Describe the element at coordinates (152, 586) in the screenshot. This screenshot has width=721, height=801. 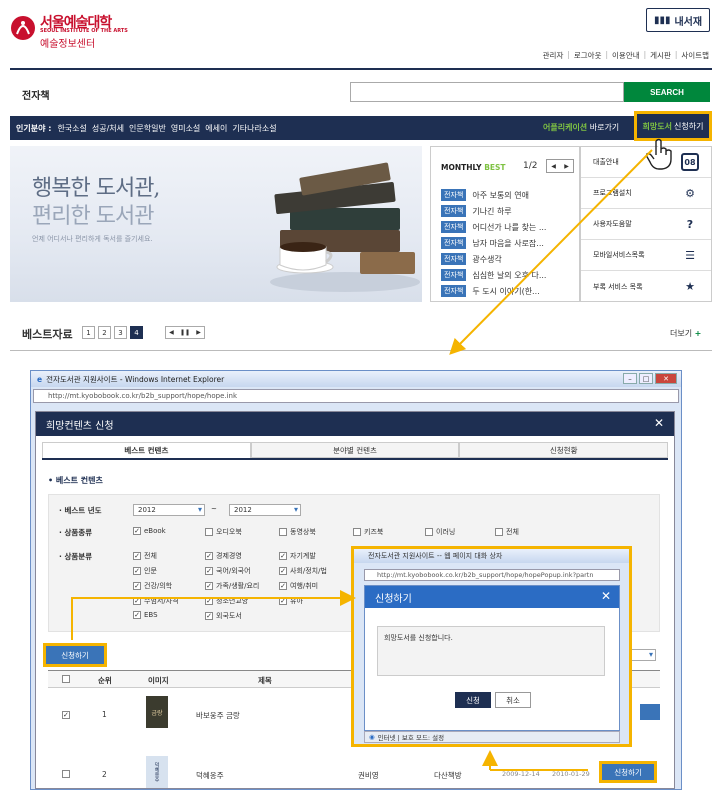
I see `class-checkbox: ✓ 건강/의학` at that location.